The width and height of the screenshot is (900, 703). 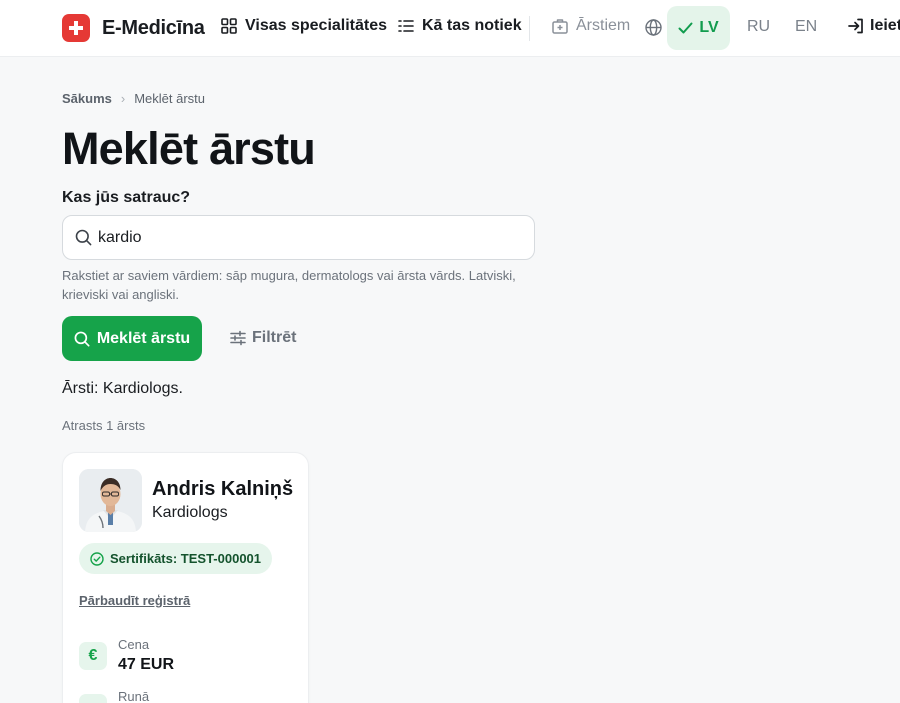 I want to click on filter-button: Filtrēt, so click(x=263, y=338).